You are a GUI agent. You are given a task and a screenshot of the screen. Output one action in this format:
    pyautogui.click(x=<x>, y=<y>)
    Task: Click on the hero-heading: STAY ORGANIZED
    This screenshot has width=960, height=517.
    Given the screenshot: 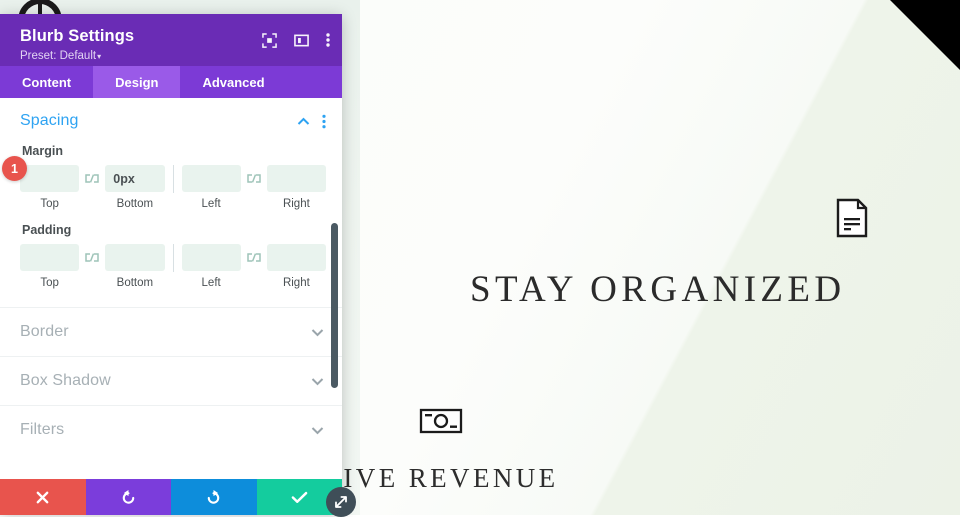 What is the action you would take?
    pyautogui.click(x=658, y=289)
    